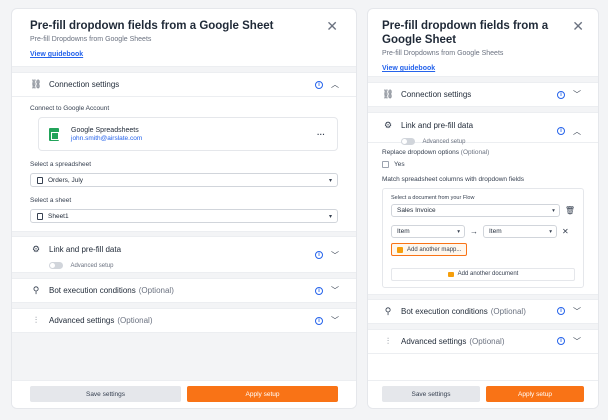 This screenshot has width=608, height=420. What do you see at coordinates (184, 85) in the screenshot?
I see `connection-settings-header: ⛓ Connection settings i ︿` at bounding box center [184, 85].